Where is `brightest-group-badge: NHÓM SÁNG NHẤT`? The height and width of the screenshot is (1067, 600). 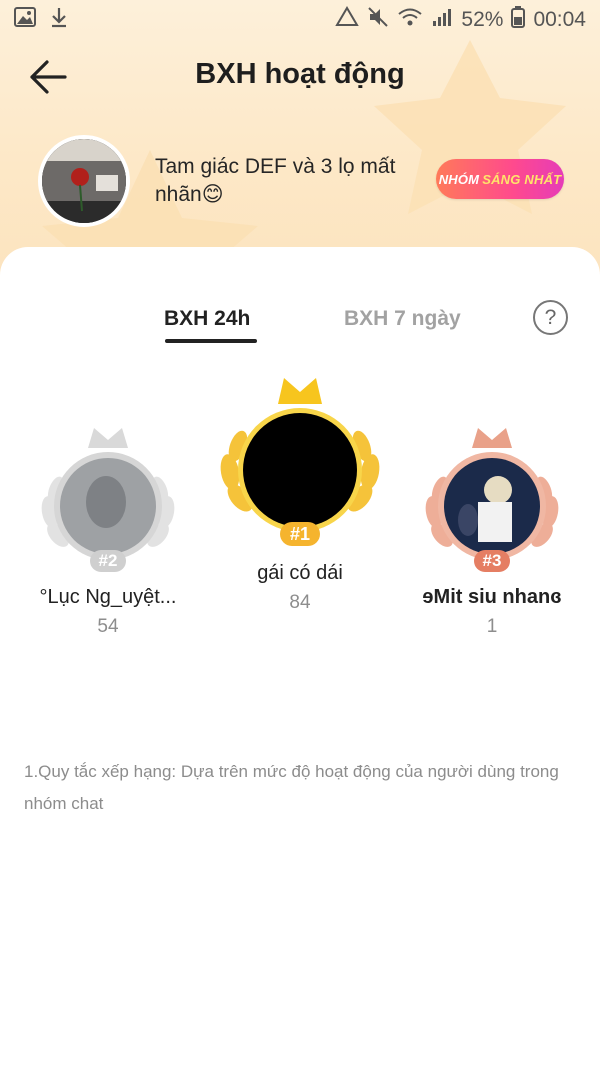 brightest-group-badge: NHÓM SÁNG NHẤT is located at coordinates (500, 179).